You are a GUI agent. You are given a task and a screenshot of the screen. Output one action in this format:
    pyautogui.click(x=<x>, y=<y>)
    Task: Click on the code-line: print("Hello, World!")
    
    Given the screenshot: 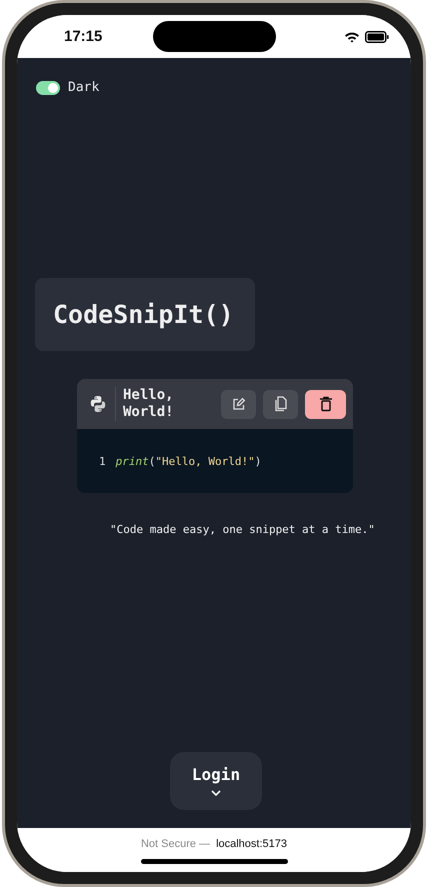 What is the action you would take?
    pyautogui.click(x=189, y=461)
    